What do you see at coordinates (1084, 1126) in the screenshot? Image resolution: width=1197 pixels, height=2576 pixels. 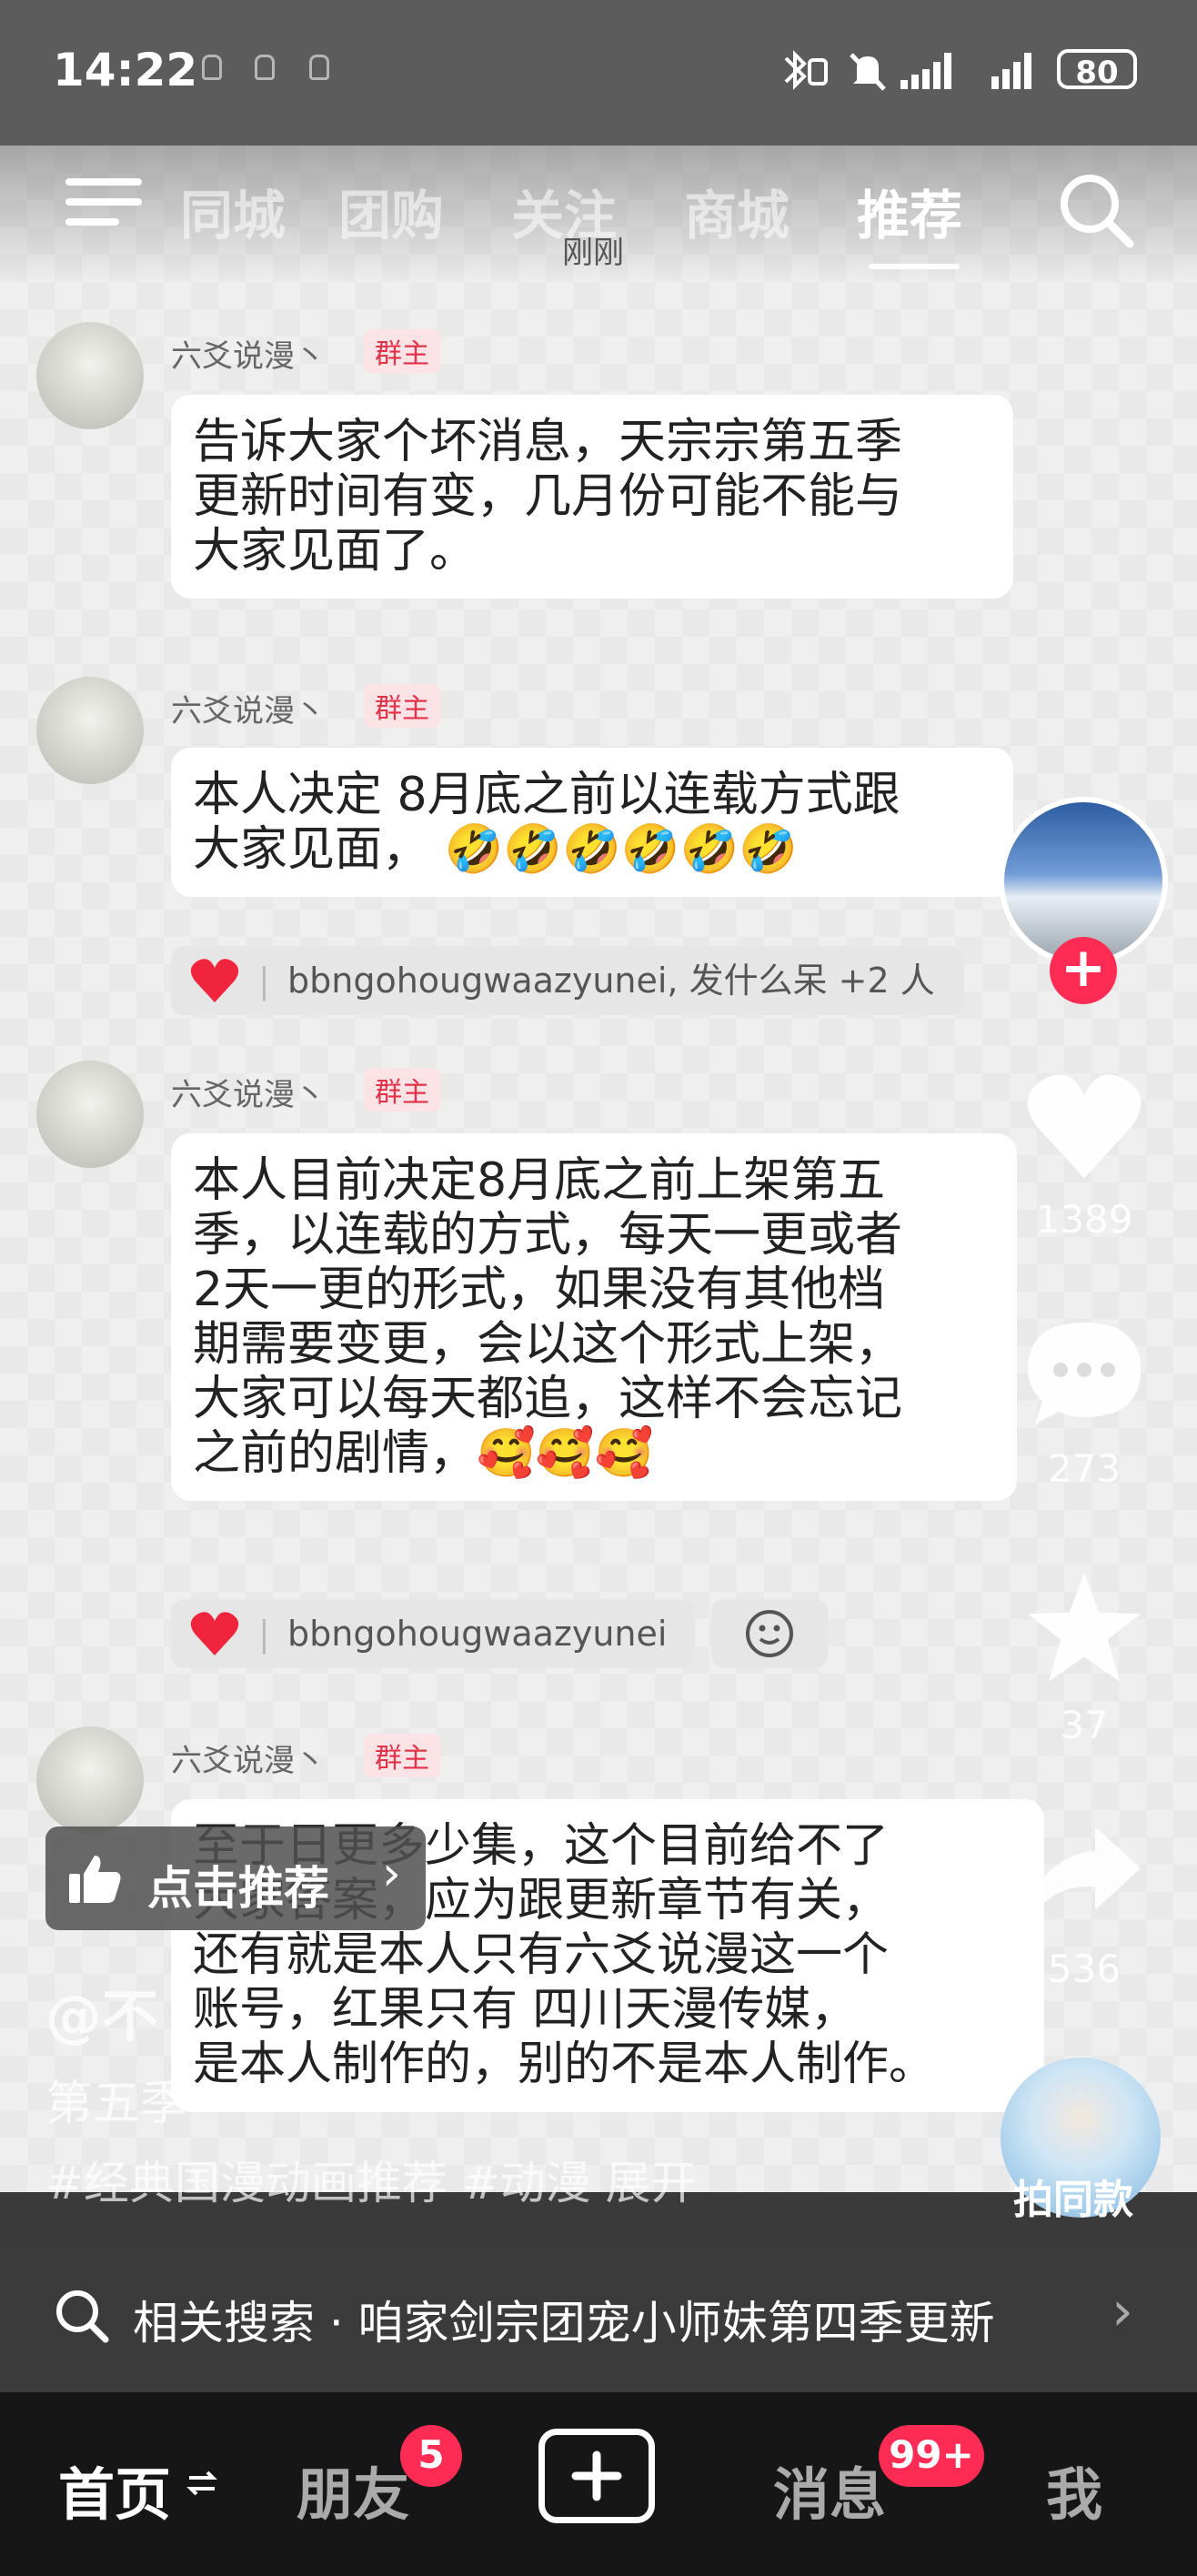 I see `like-heart-icon` at bounding box center [1084, 1126].